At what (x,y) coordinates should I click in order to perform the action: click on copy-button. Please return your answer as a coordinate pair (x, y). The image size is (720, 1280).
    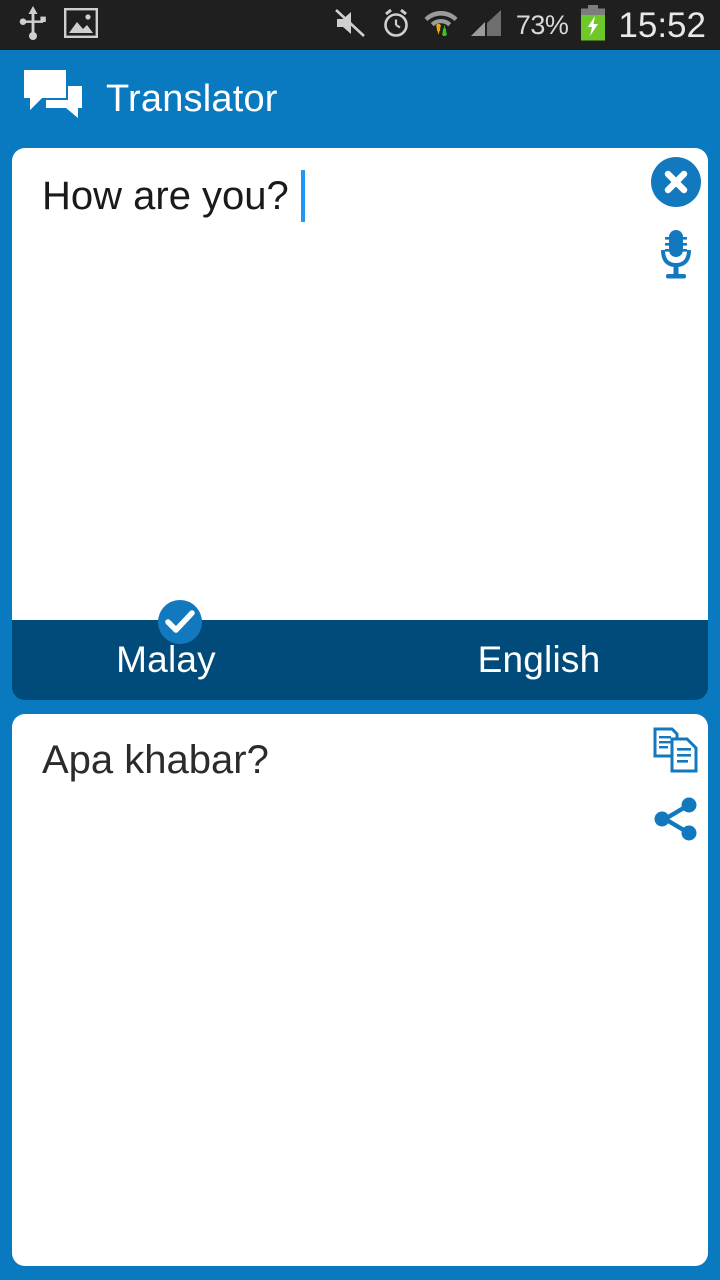
    Looking at the image, I should click on (676, 752).